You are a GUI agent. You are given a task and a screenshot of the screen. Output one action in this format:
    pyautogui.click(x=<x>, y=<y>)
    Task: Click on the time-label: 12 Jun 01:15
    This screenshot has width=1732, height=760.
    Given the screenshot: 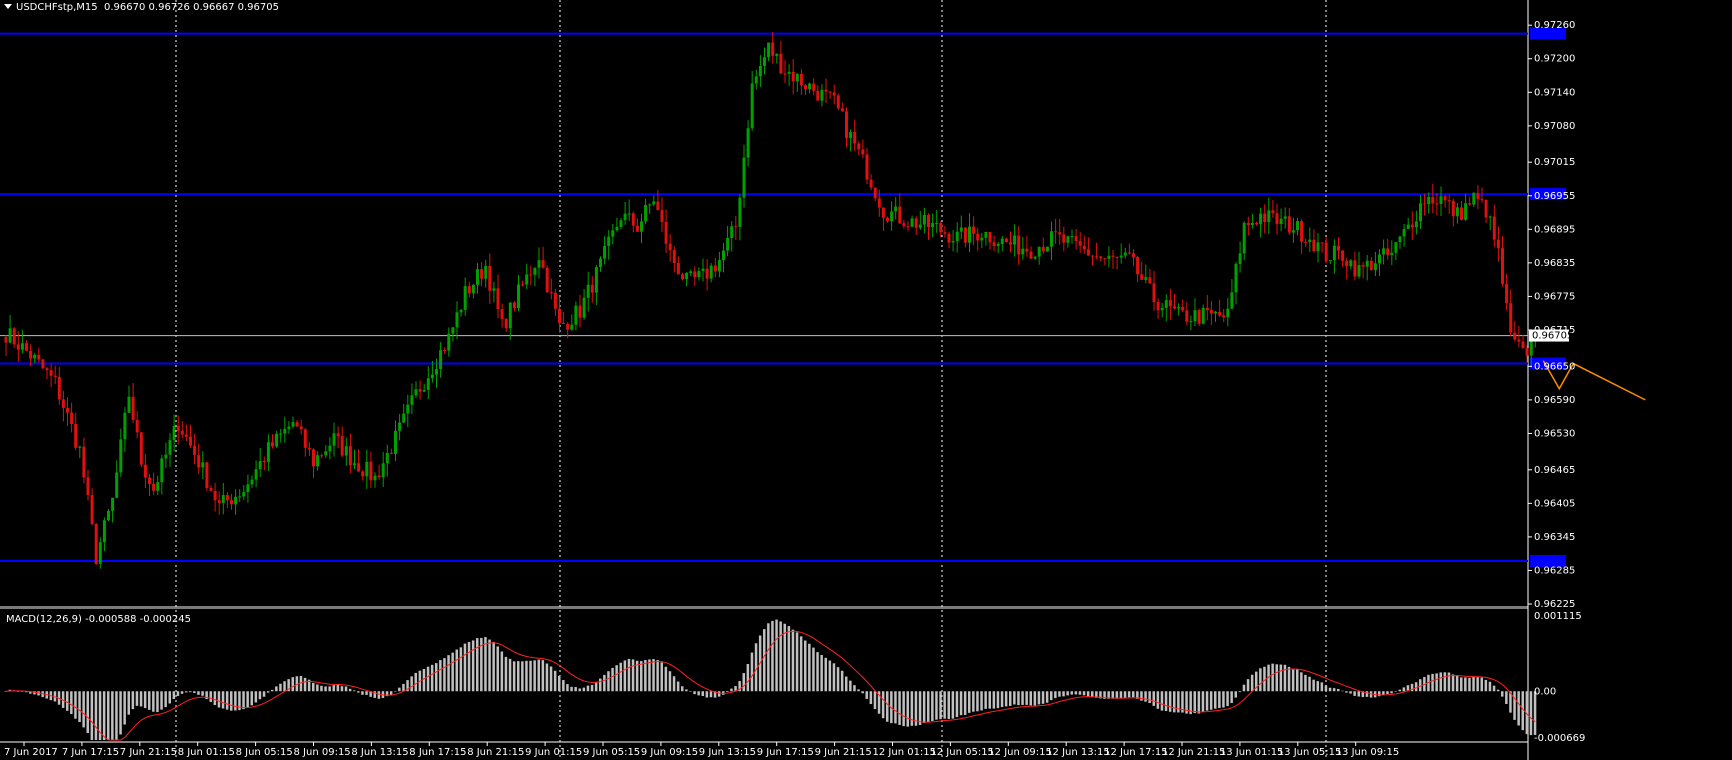 What is the action you would take?
    pyautogui.click(x=905, y=752)
    